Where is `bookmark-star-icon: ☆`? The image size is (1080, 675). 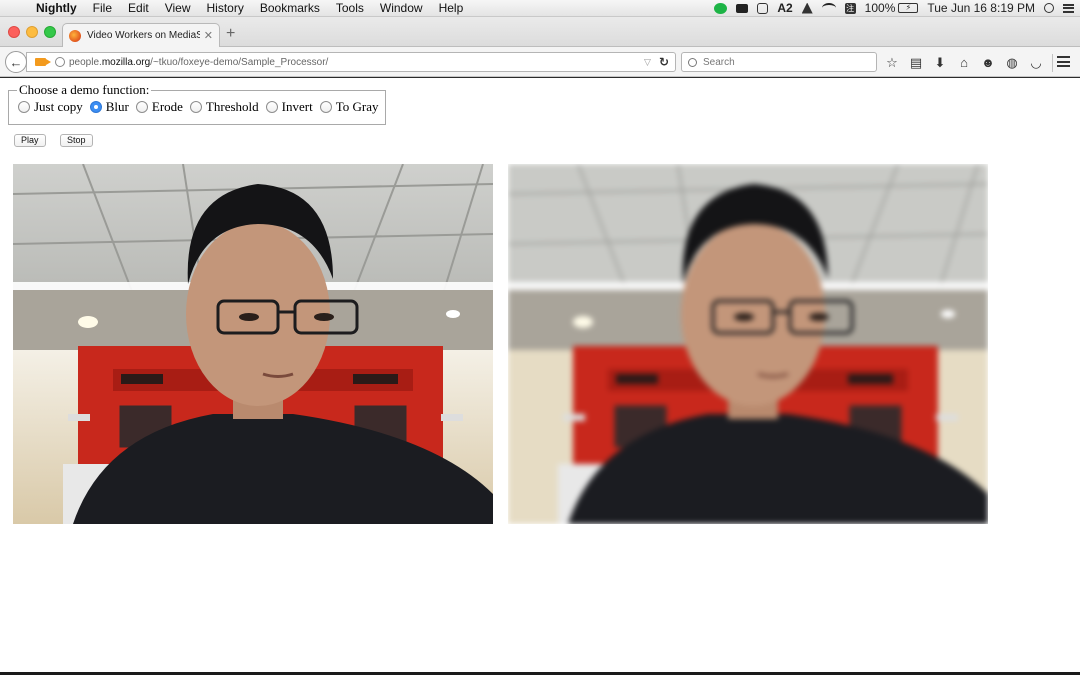 bookmark-star-icon: ☆ is located at coordinates (892, 63).